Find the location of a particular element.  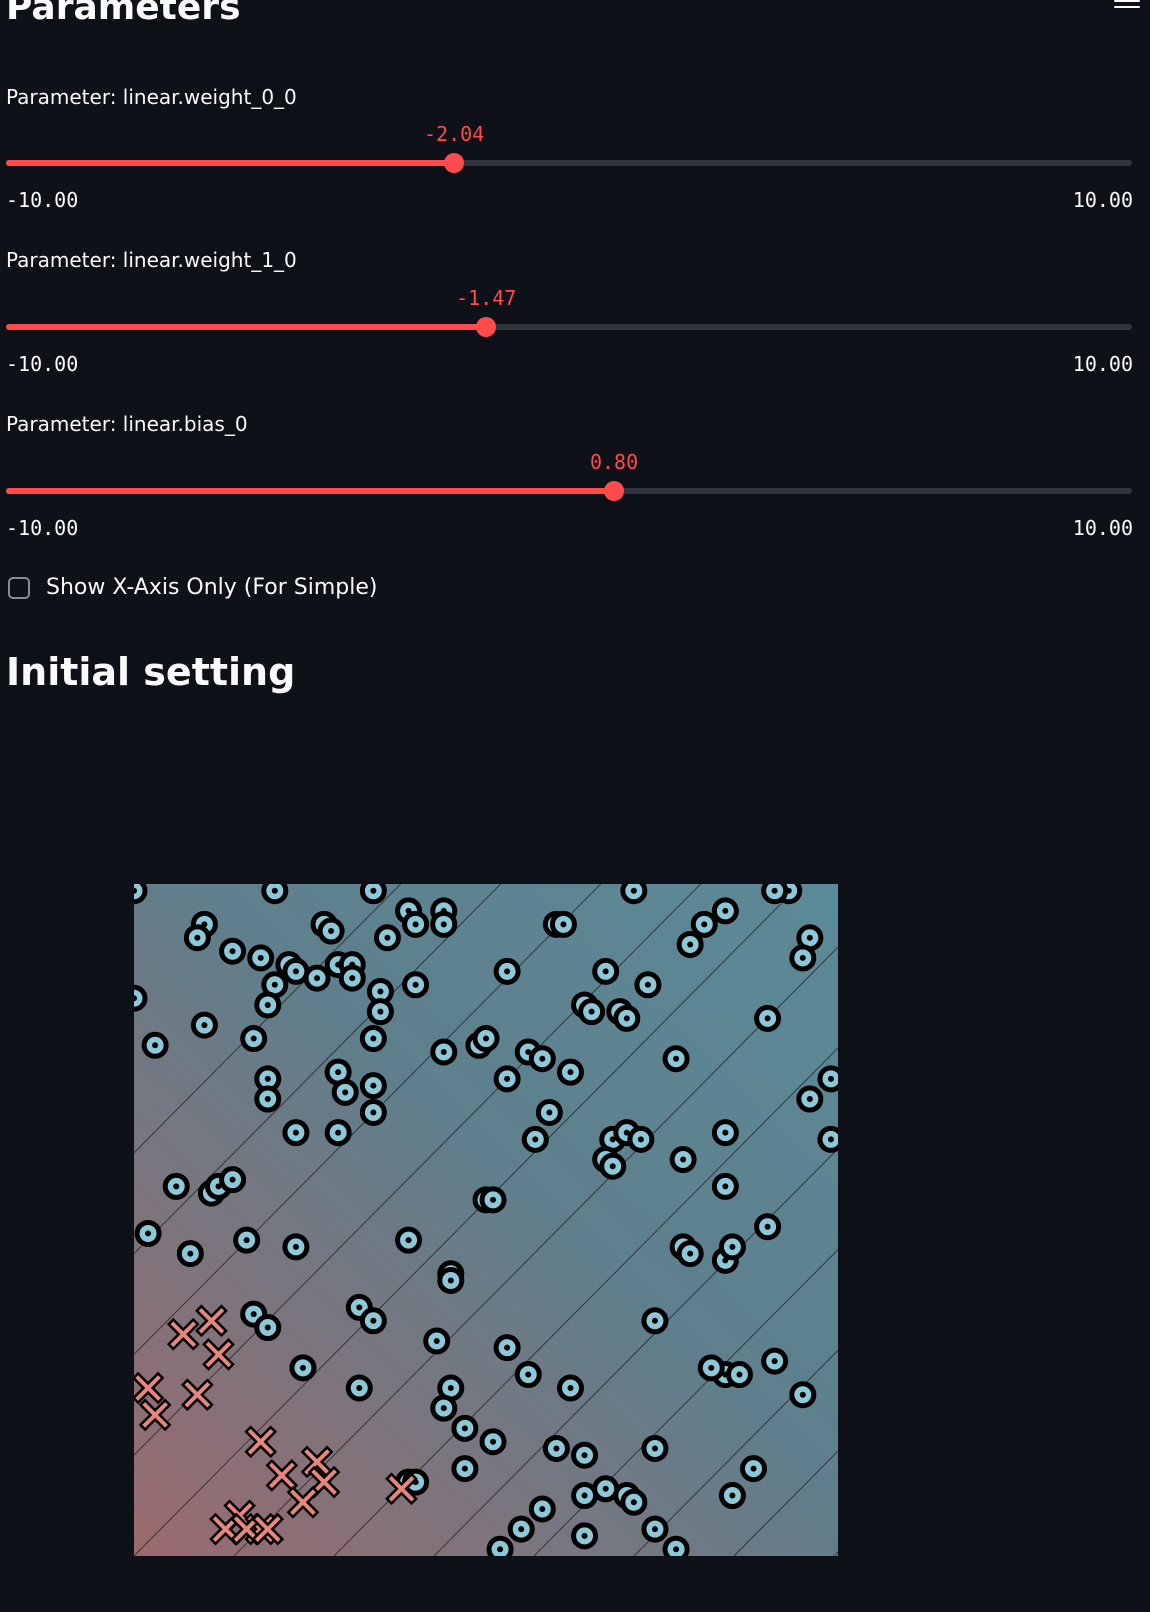

initial-setting-heading: Initial setting is located at coordinates (151, 672).